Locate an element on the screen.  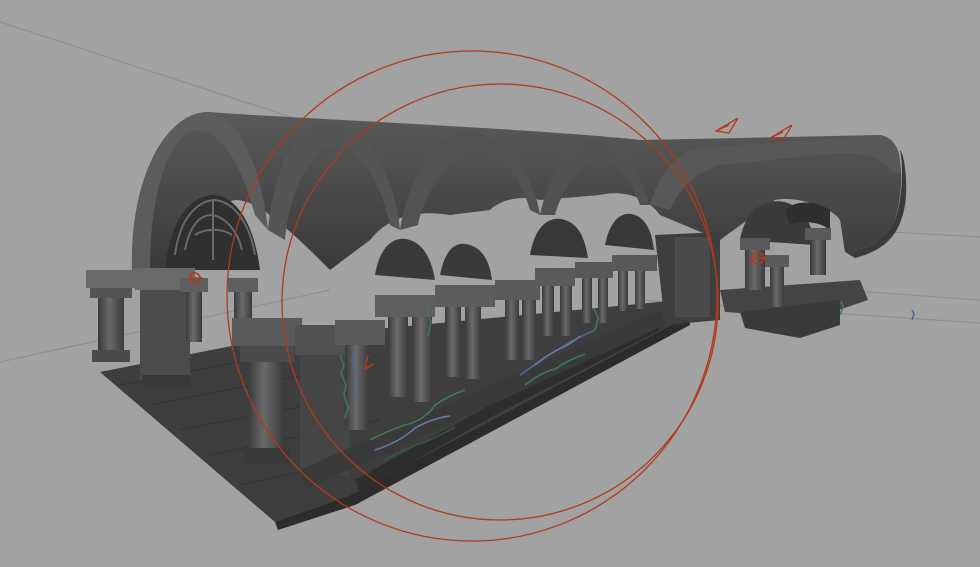
directional-light-icon is located at coordinates (726, 125).